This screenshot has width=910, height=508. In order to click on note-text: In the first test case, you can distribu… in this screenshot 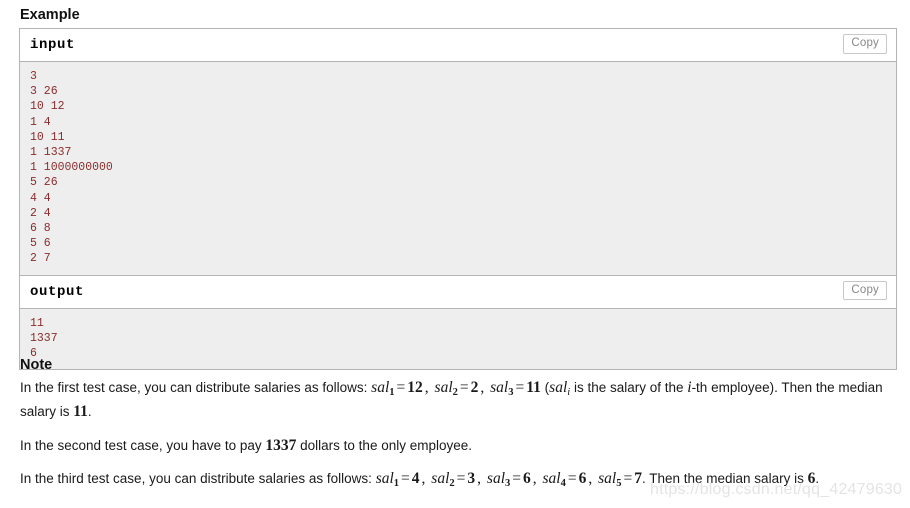, I will do `click(196, 387)`.